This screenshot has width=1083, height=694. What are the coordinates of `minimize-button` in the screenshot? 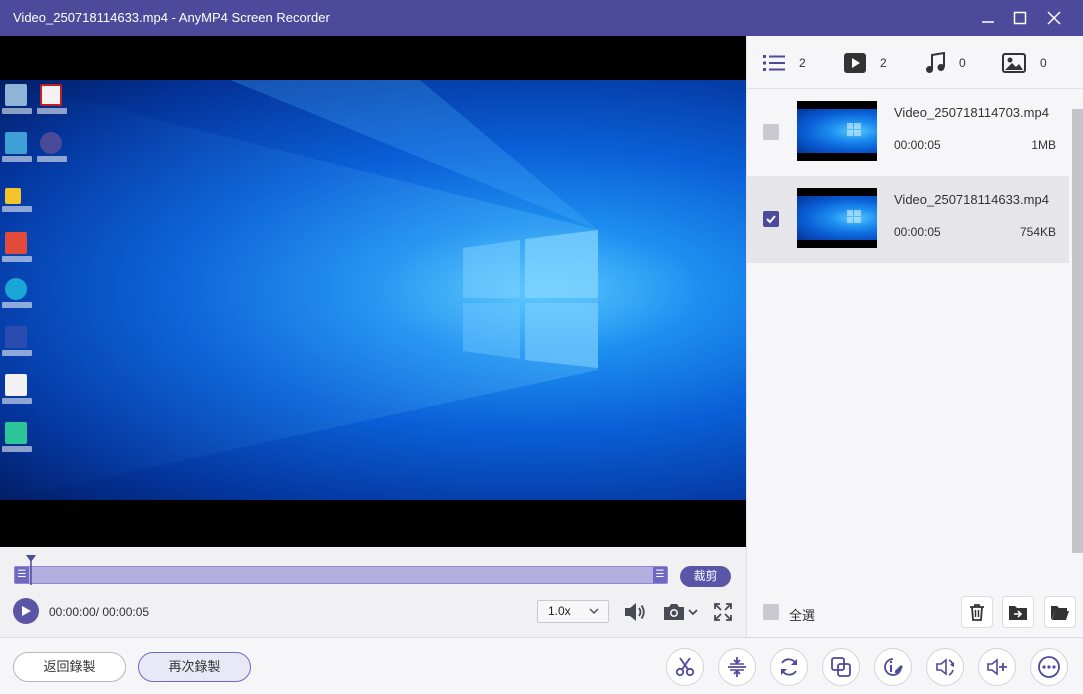 It's located at (988, 18).